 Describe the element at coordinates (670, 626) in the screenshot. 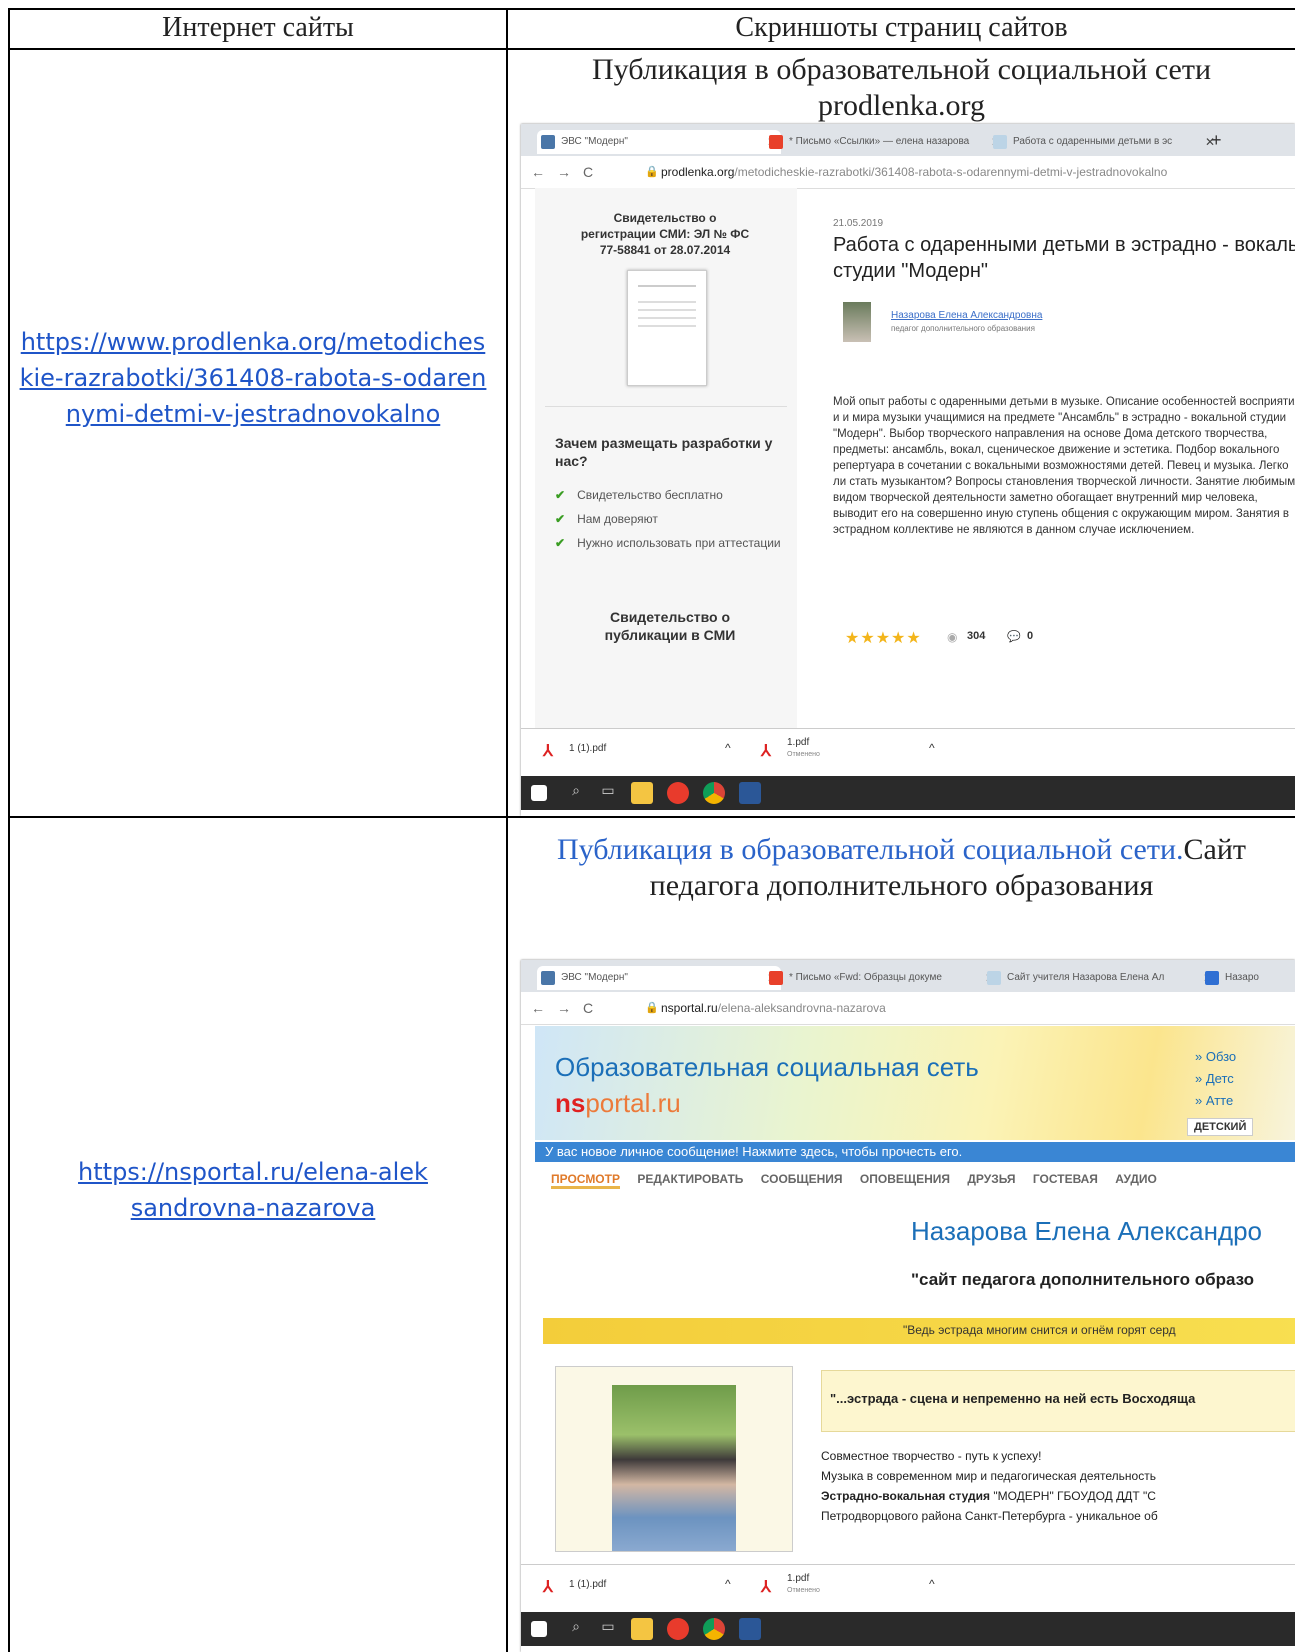

I see `publication-cert-title: Свидетельство о публикации в СМИ` at that location.